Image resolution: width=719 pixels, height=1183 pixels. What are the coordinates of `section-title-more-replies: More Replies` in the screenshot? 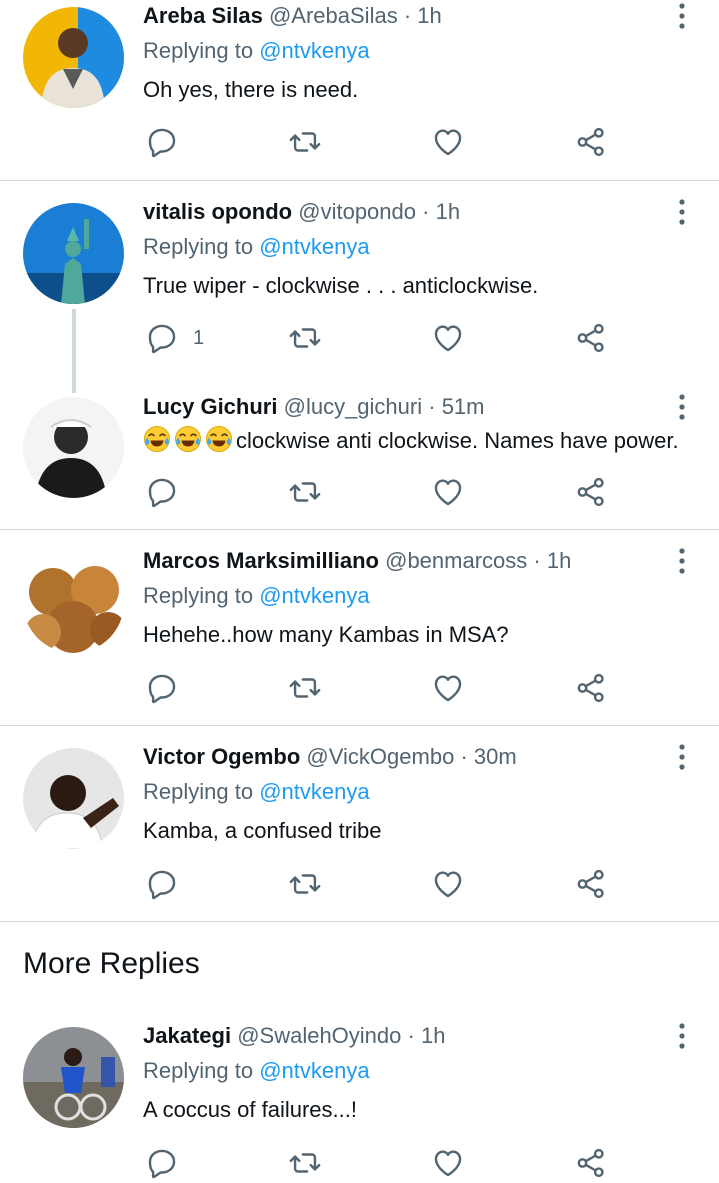 It's located at (111, 963).